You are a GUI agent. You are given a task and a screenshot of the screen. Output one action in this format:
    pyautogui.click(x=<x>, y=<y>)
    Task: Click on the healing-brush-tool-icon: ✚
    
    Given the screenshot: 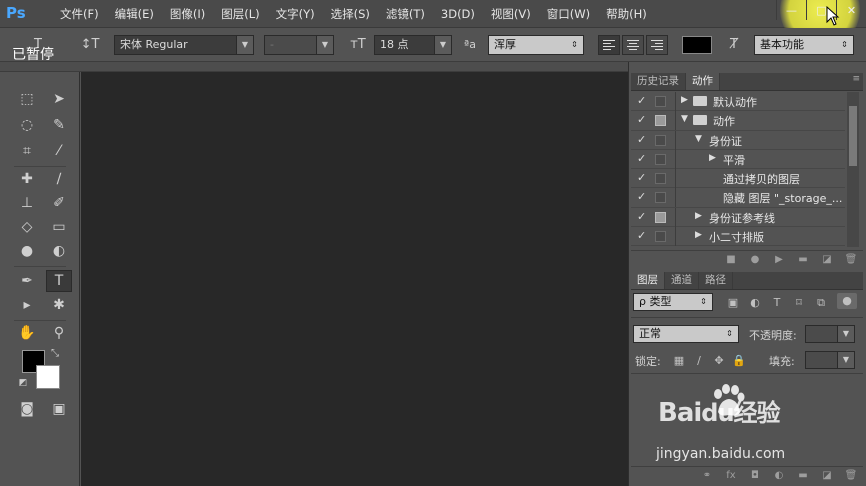 What is the action you would take?
    pyautogui.click(x=27, y=179)
    